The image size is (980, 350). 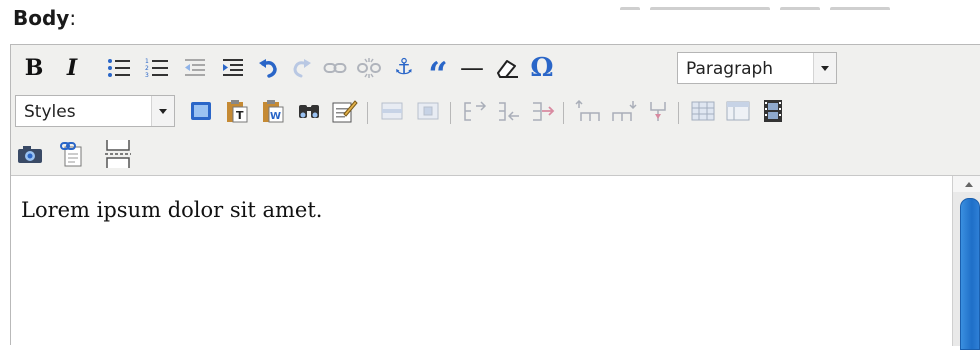 I want to click on paste-text-icon: T, so click(x=237, y=111).